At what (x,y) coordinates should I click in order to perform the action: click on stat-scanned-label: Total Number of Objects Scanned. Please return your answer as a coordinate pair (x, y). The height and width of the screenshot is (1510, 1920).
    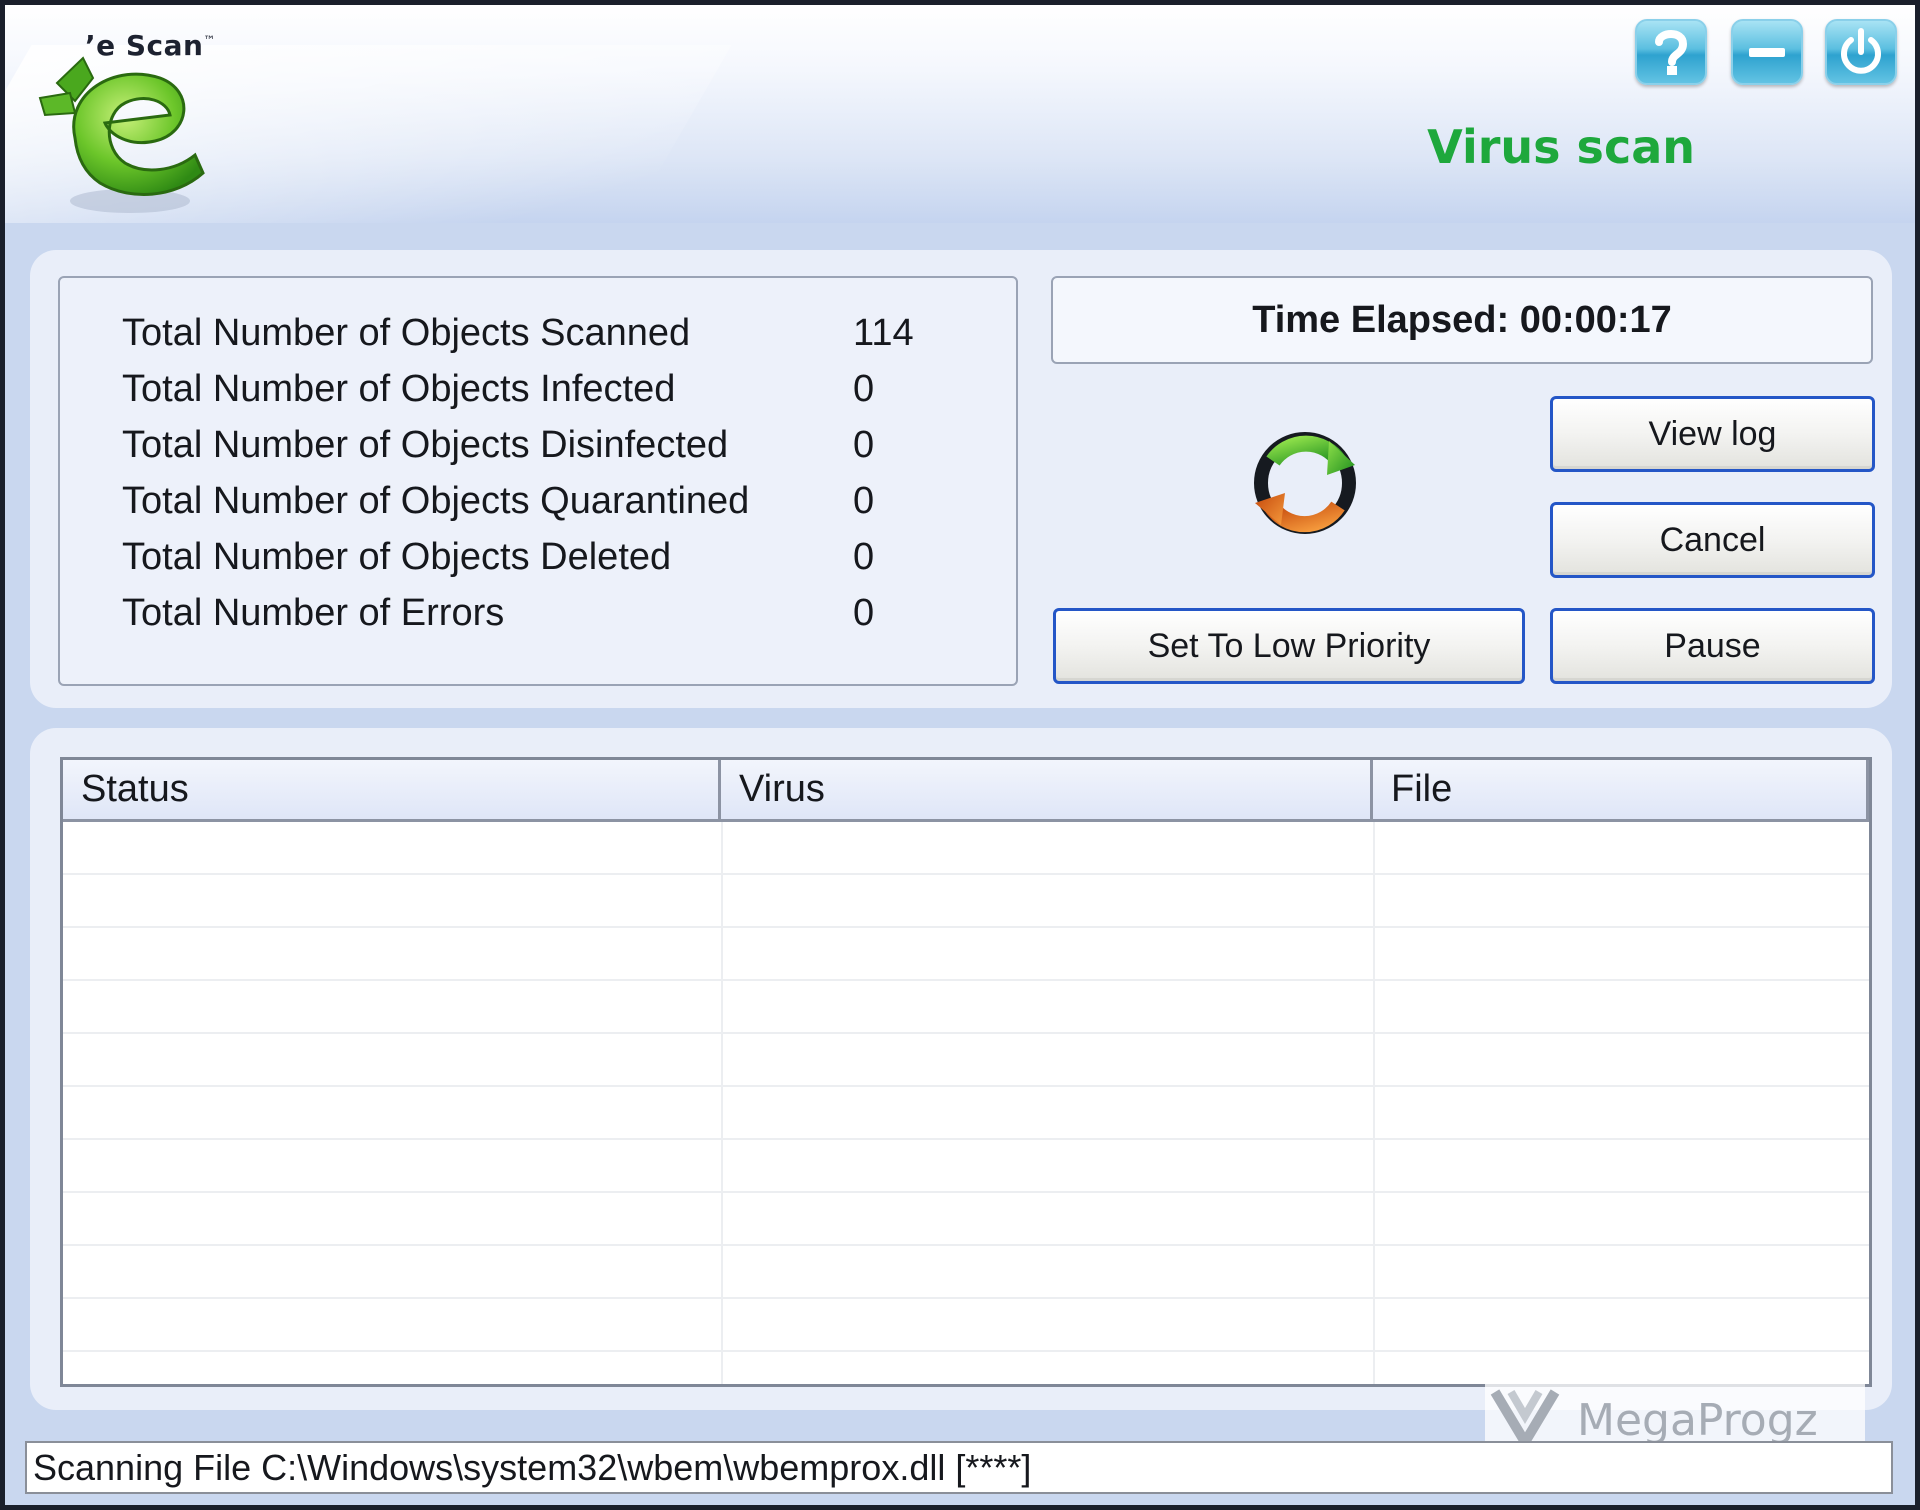
    Looking at the image, I should click on (406, 333).